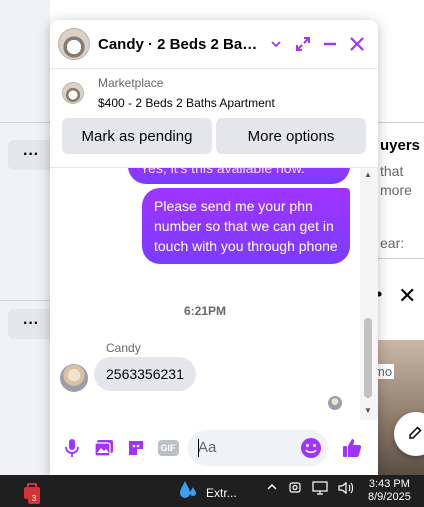 The image size is (424, 507). What do you see at coordinates (137, 136) in the screenshot?
I see `mark-as-pending-button: Mark as pending` at bounding box center [137, 136].